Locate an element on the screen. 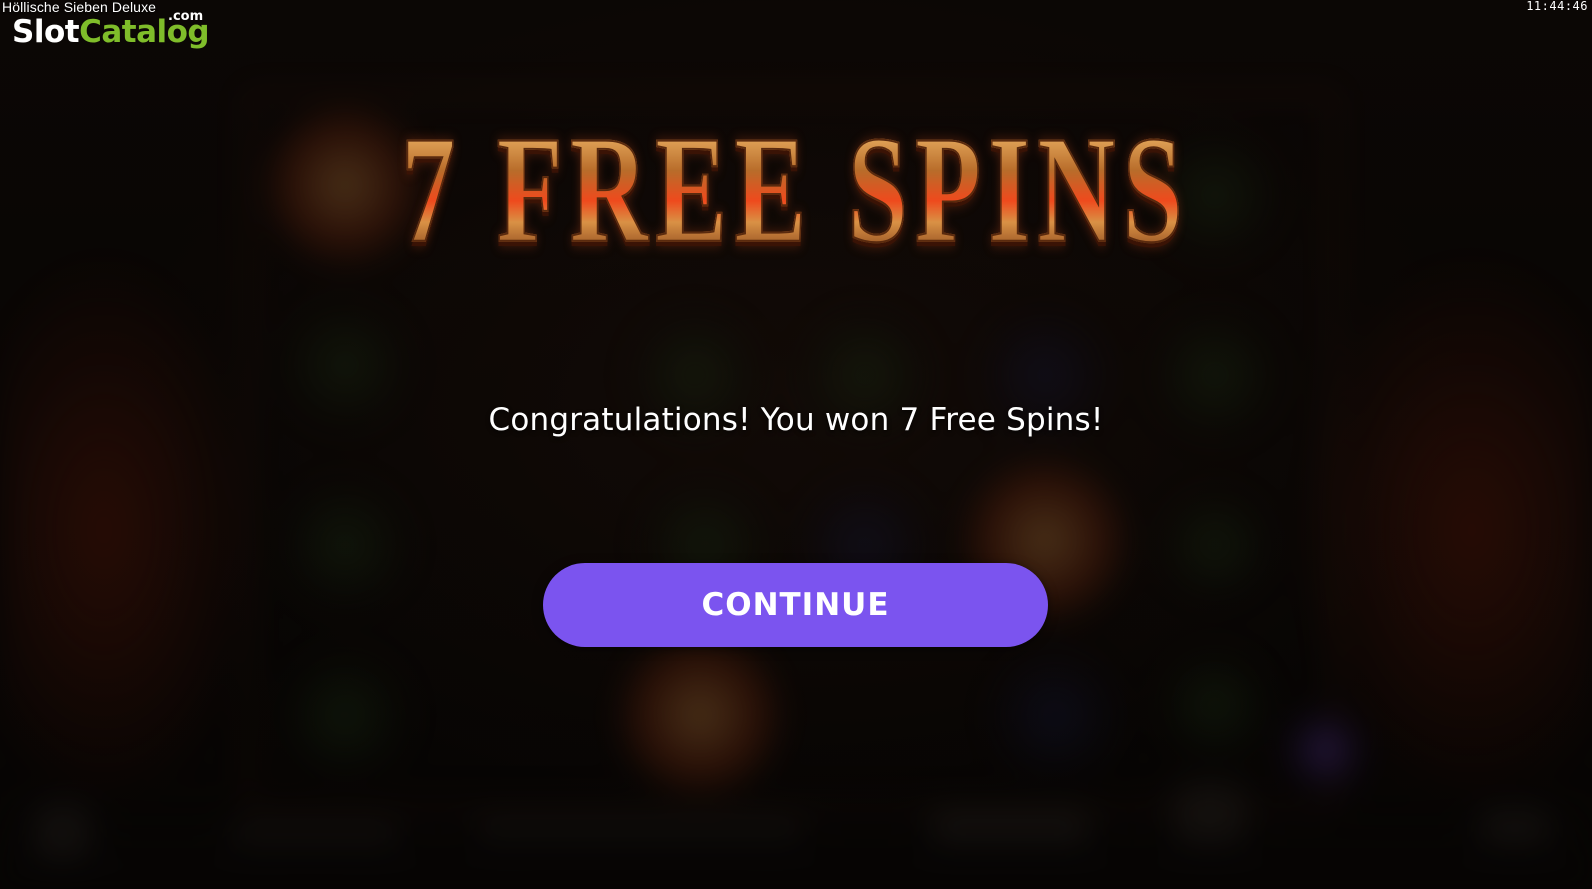  continue-button: CONTINUE is located at coordinates (795, 605).